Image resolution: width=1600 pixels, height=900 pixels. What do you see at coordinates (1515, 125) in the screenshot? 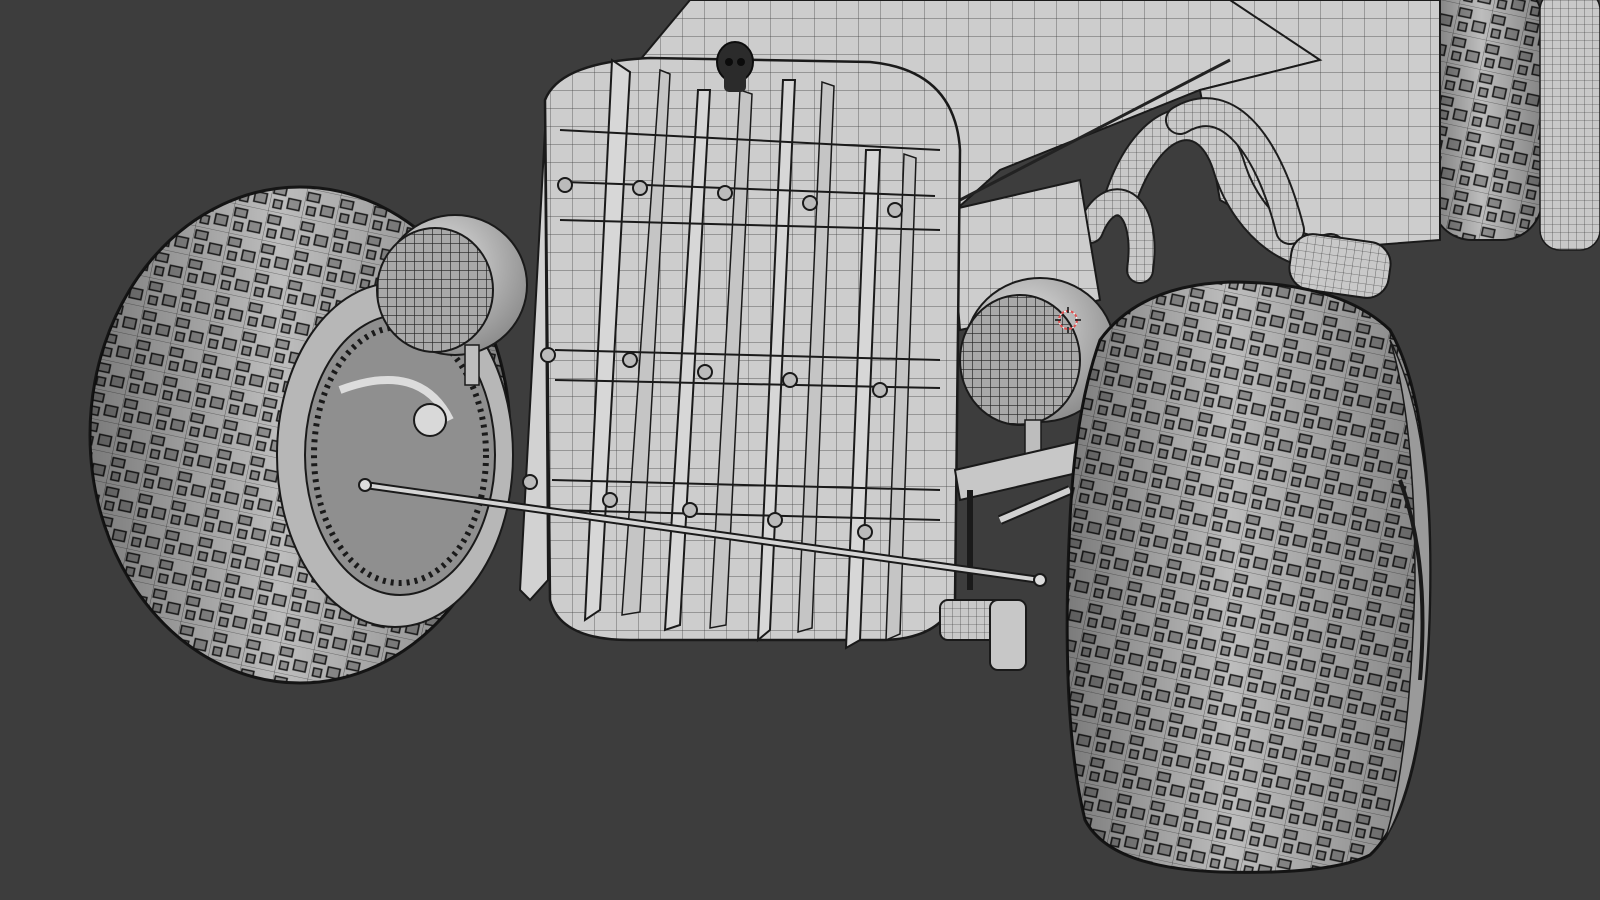
I see `rear-wheel-right` at bounding box center [1515, 125].